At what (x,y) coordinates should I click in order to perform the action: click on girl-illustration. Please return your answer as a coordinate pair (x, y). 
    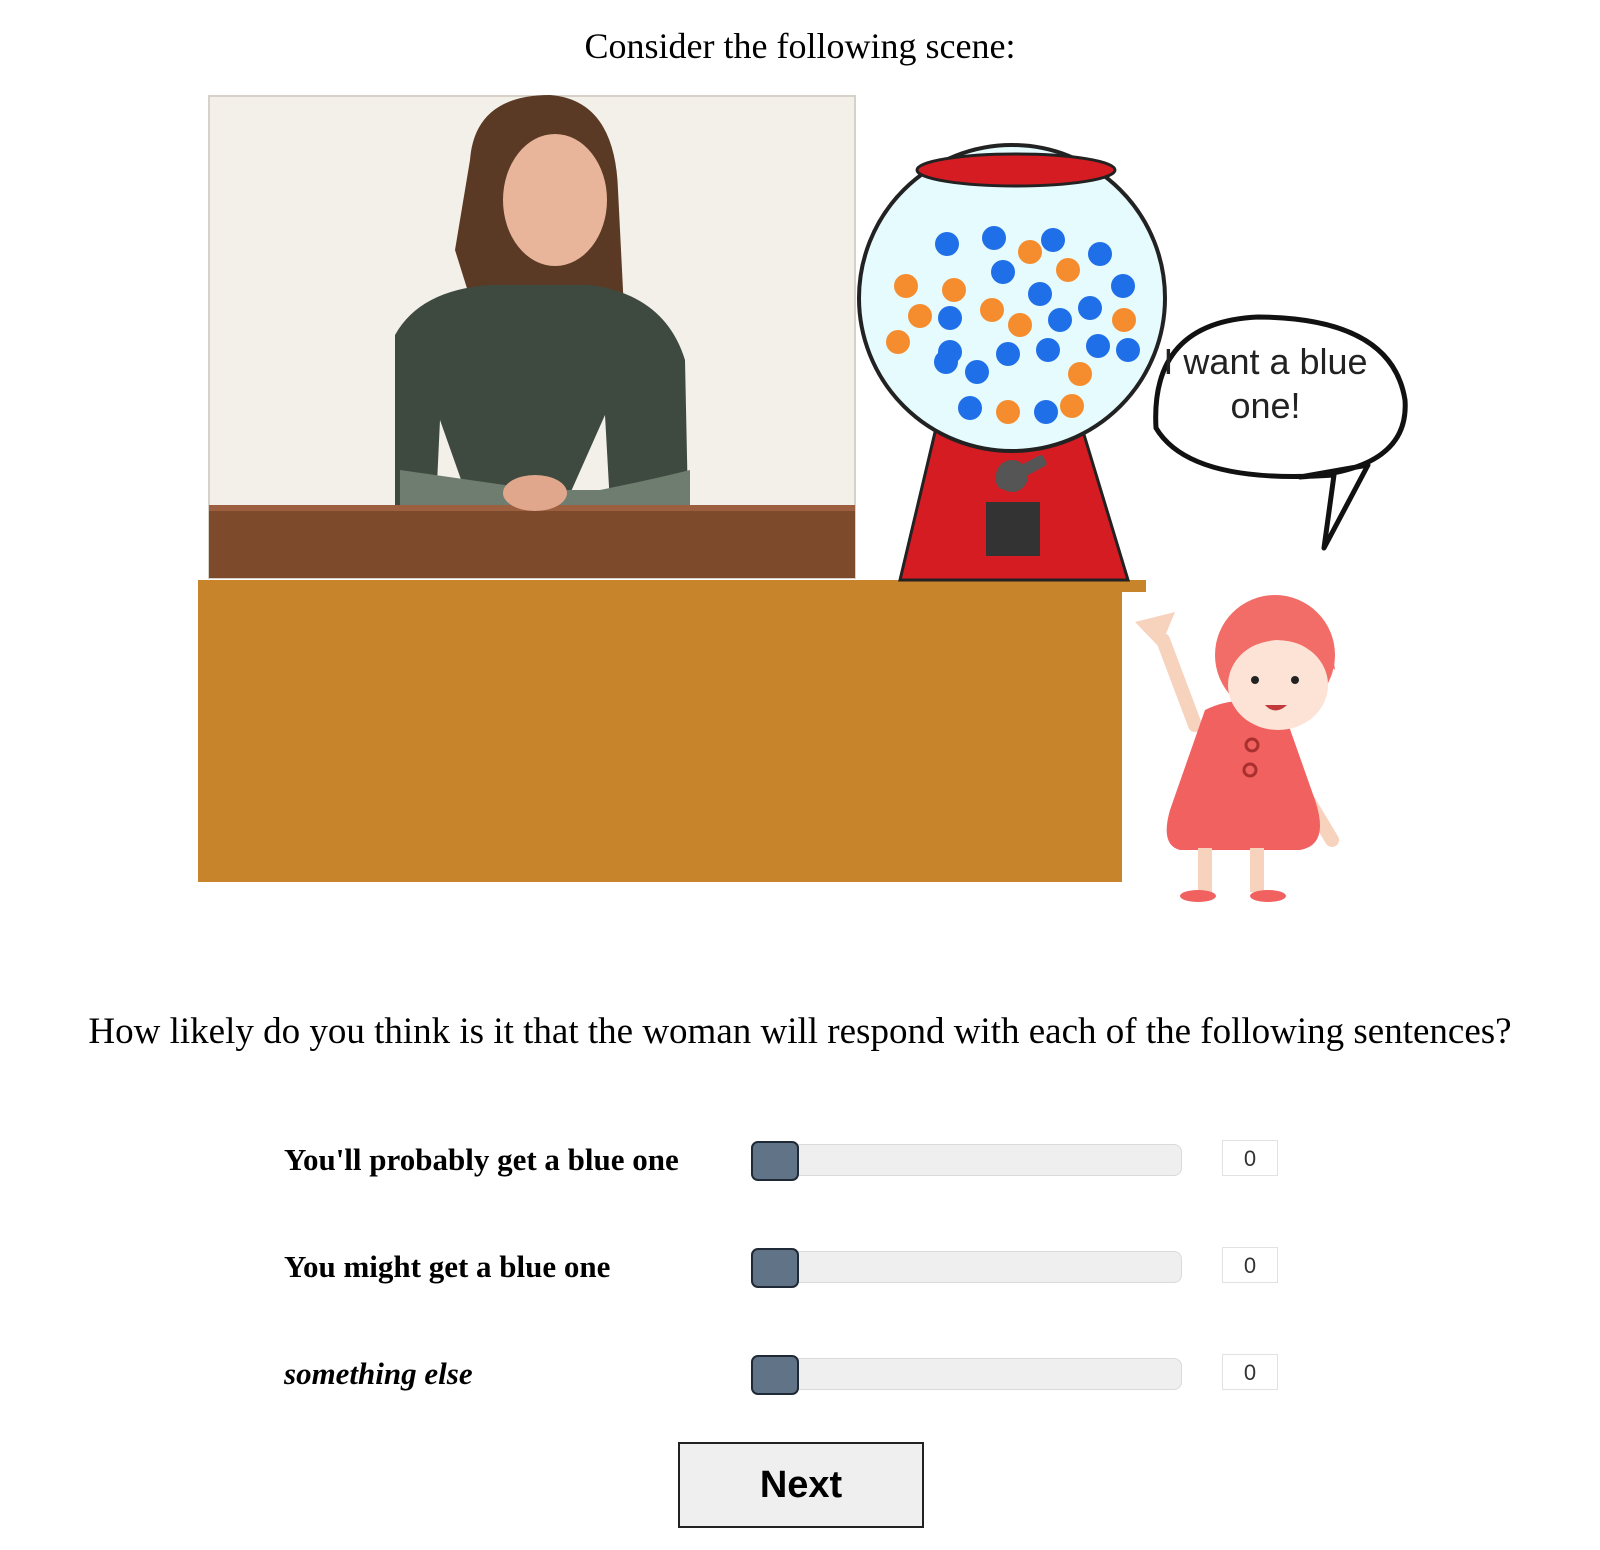
    Looking at the image, I should click on (1237, 748).